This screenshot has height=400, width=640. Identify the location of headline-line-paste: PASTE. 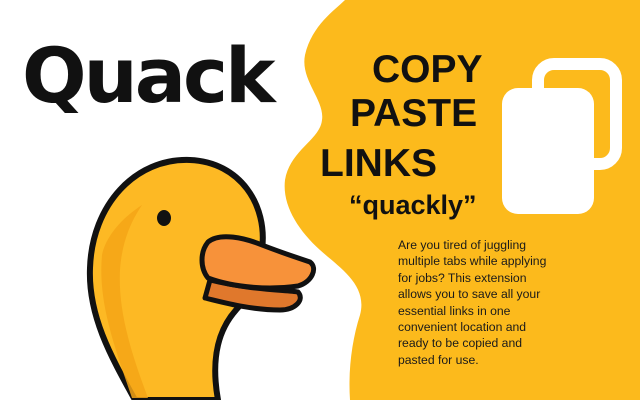
(414, 113).